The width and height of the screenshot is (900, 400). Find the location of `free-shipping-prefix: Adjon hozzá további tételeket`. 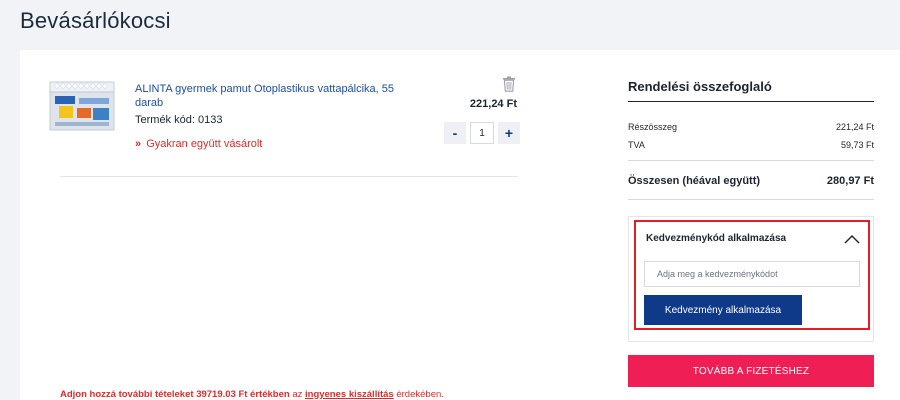

free-shipping-prefix: Adjon hozzá további tételeket is located at coordinates (127, 394).